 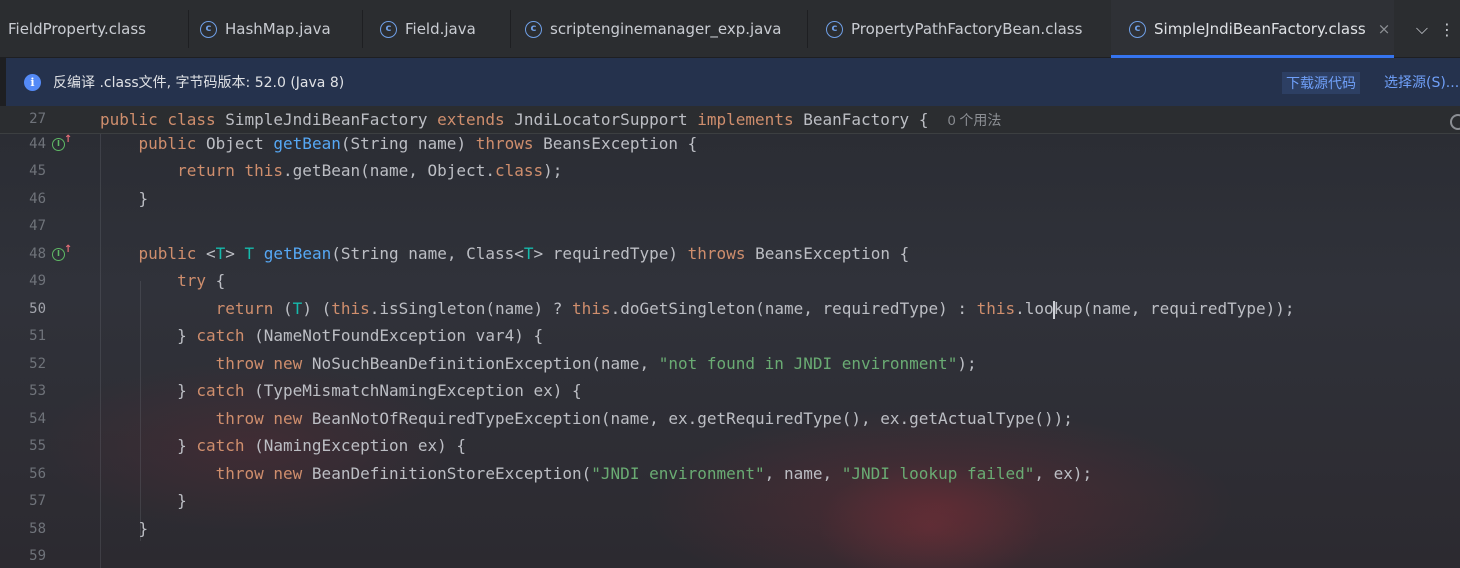 What do you see at coordinates (37, 254) in the screenshot?
I see `line-number: 48` at bounding box center [37, 254].